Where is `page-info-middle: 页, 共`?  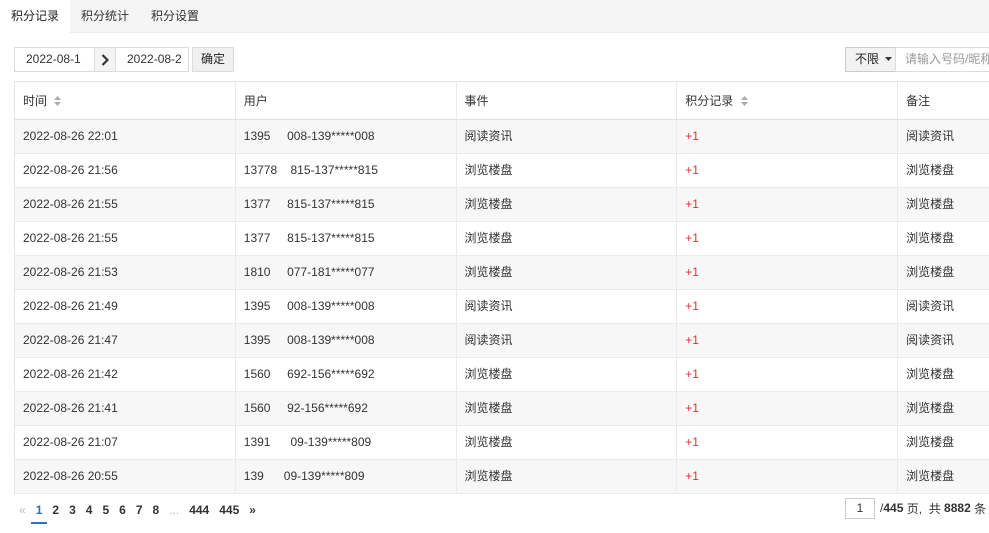
page-info-middle: 页, 共 is located at coordinates (924, 508).